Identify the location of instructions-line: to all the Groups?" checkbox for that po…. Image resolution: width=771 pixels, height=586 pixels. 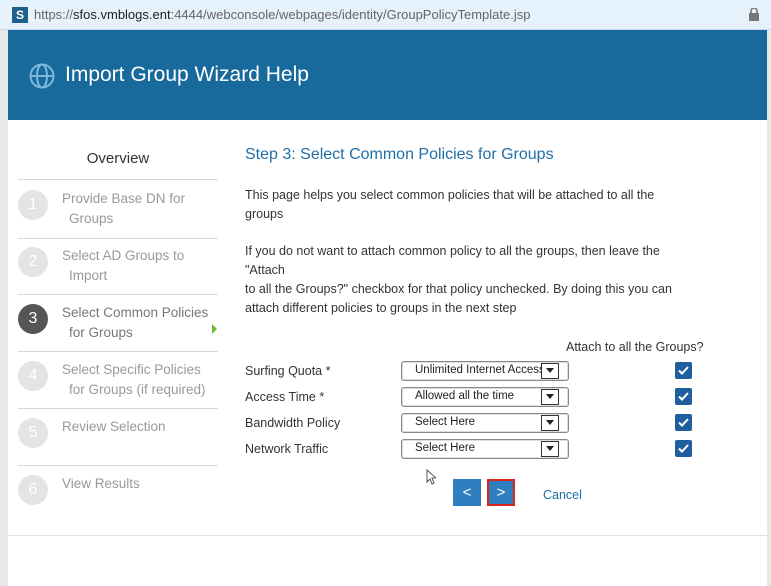
(458, 289).